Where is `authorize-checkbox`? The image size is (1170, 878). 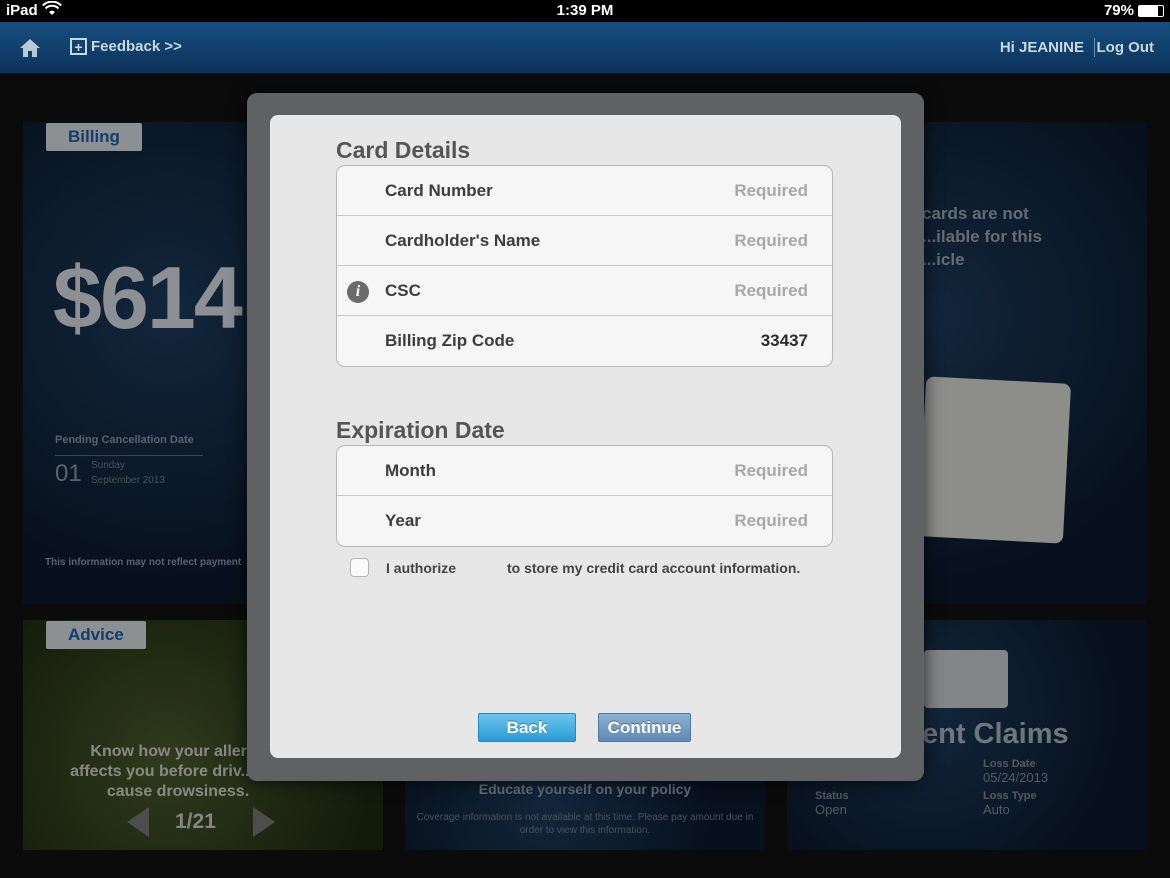 authorize-checkbox is located at coordinates (359, 567).